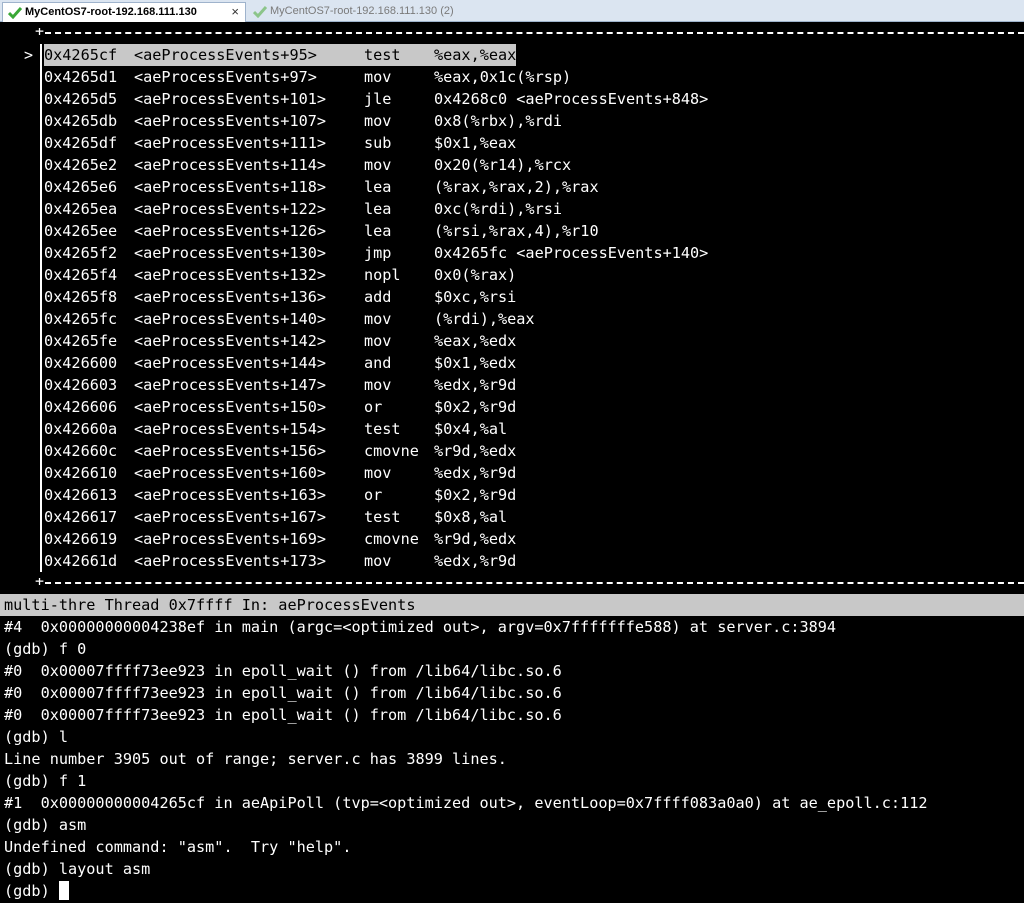 This screenshot has height=903, width=1024. I want to click on asm-symbol: <aeProcessEvents+101>, so click(230, 99).